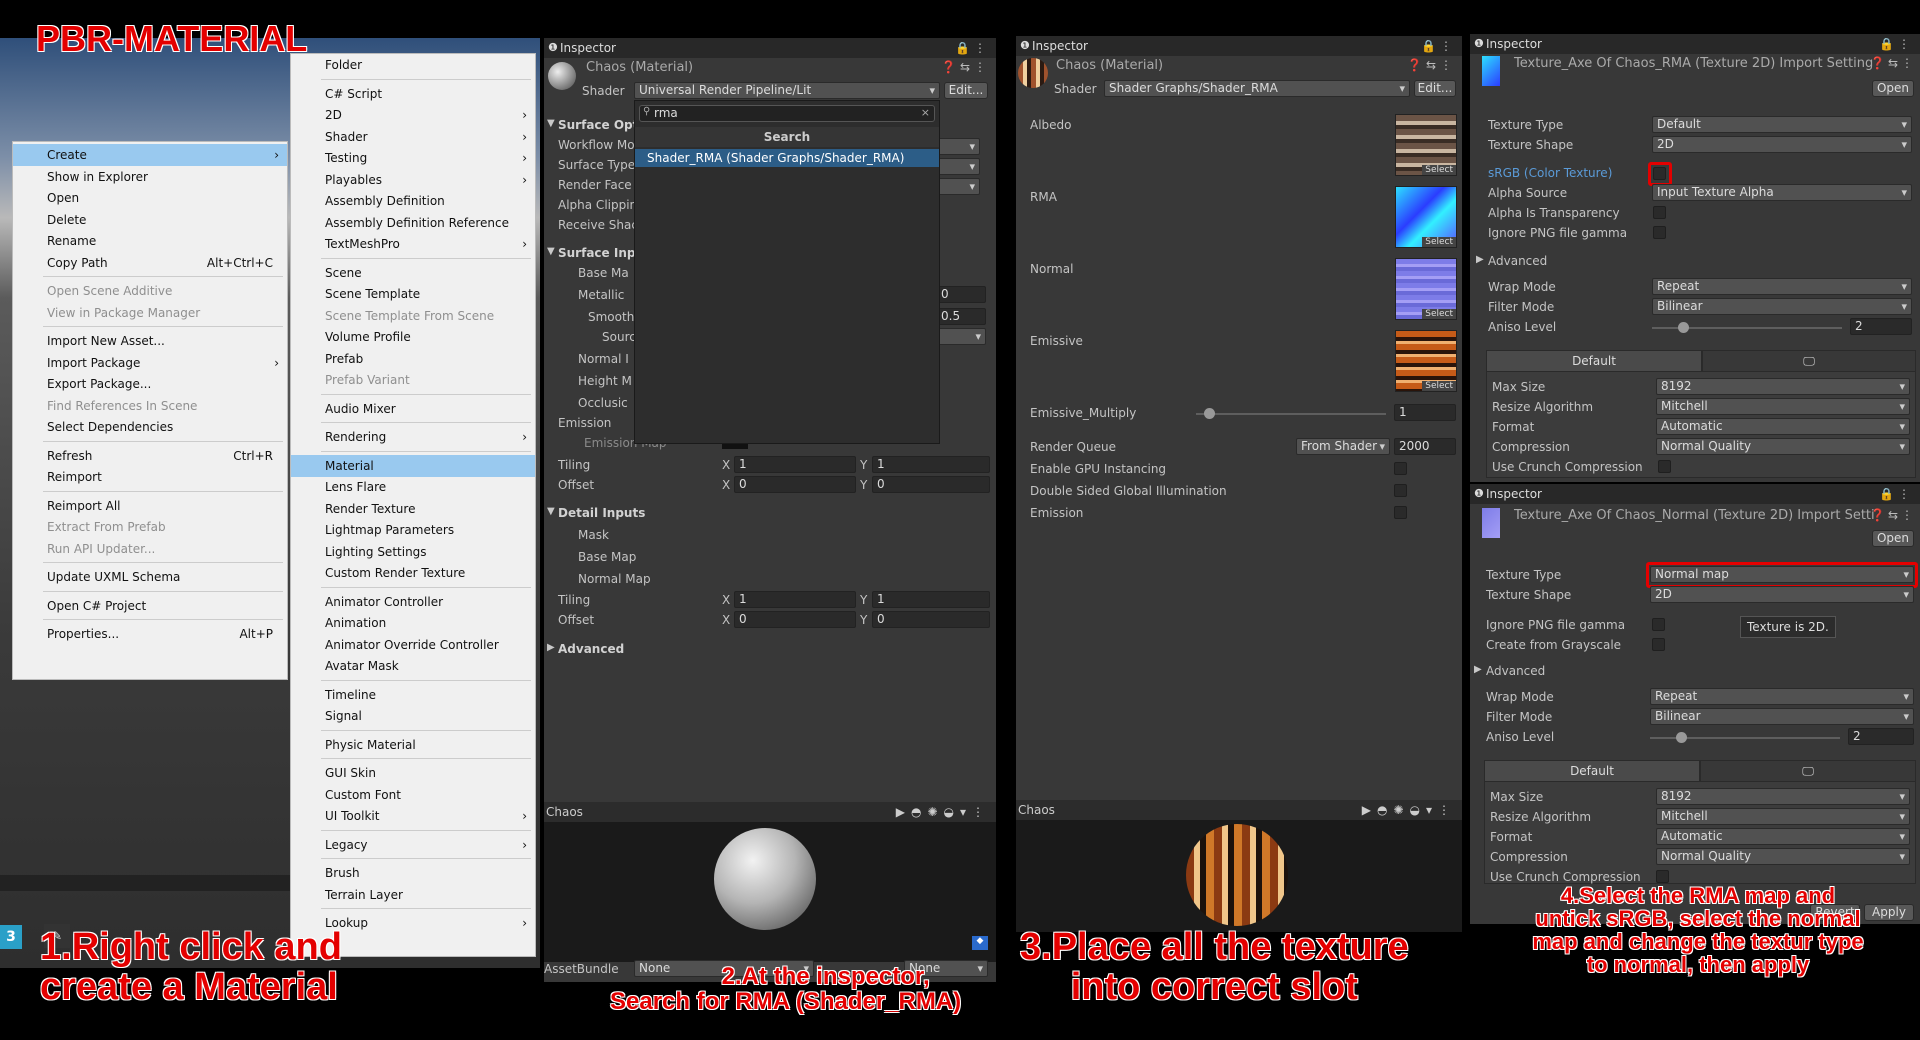 This screenshot has height=1040, width=1920. Describe the element at coordinates (601, 513) in the screenshot. I see `detail-inputs-header: Detail Inputs` at that location.